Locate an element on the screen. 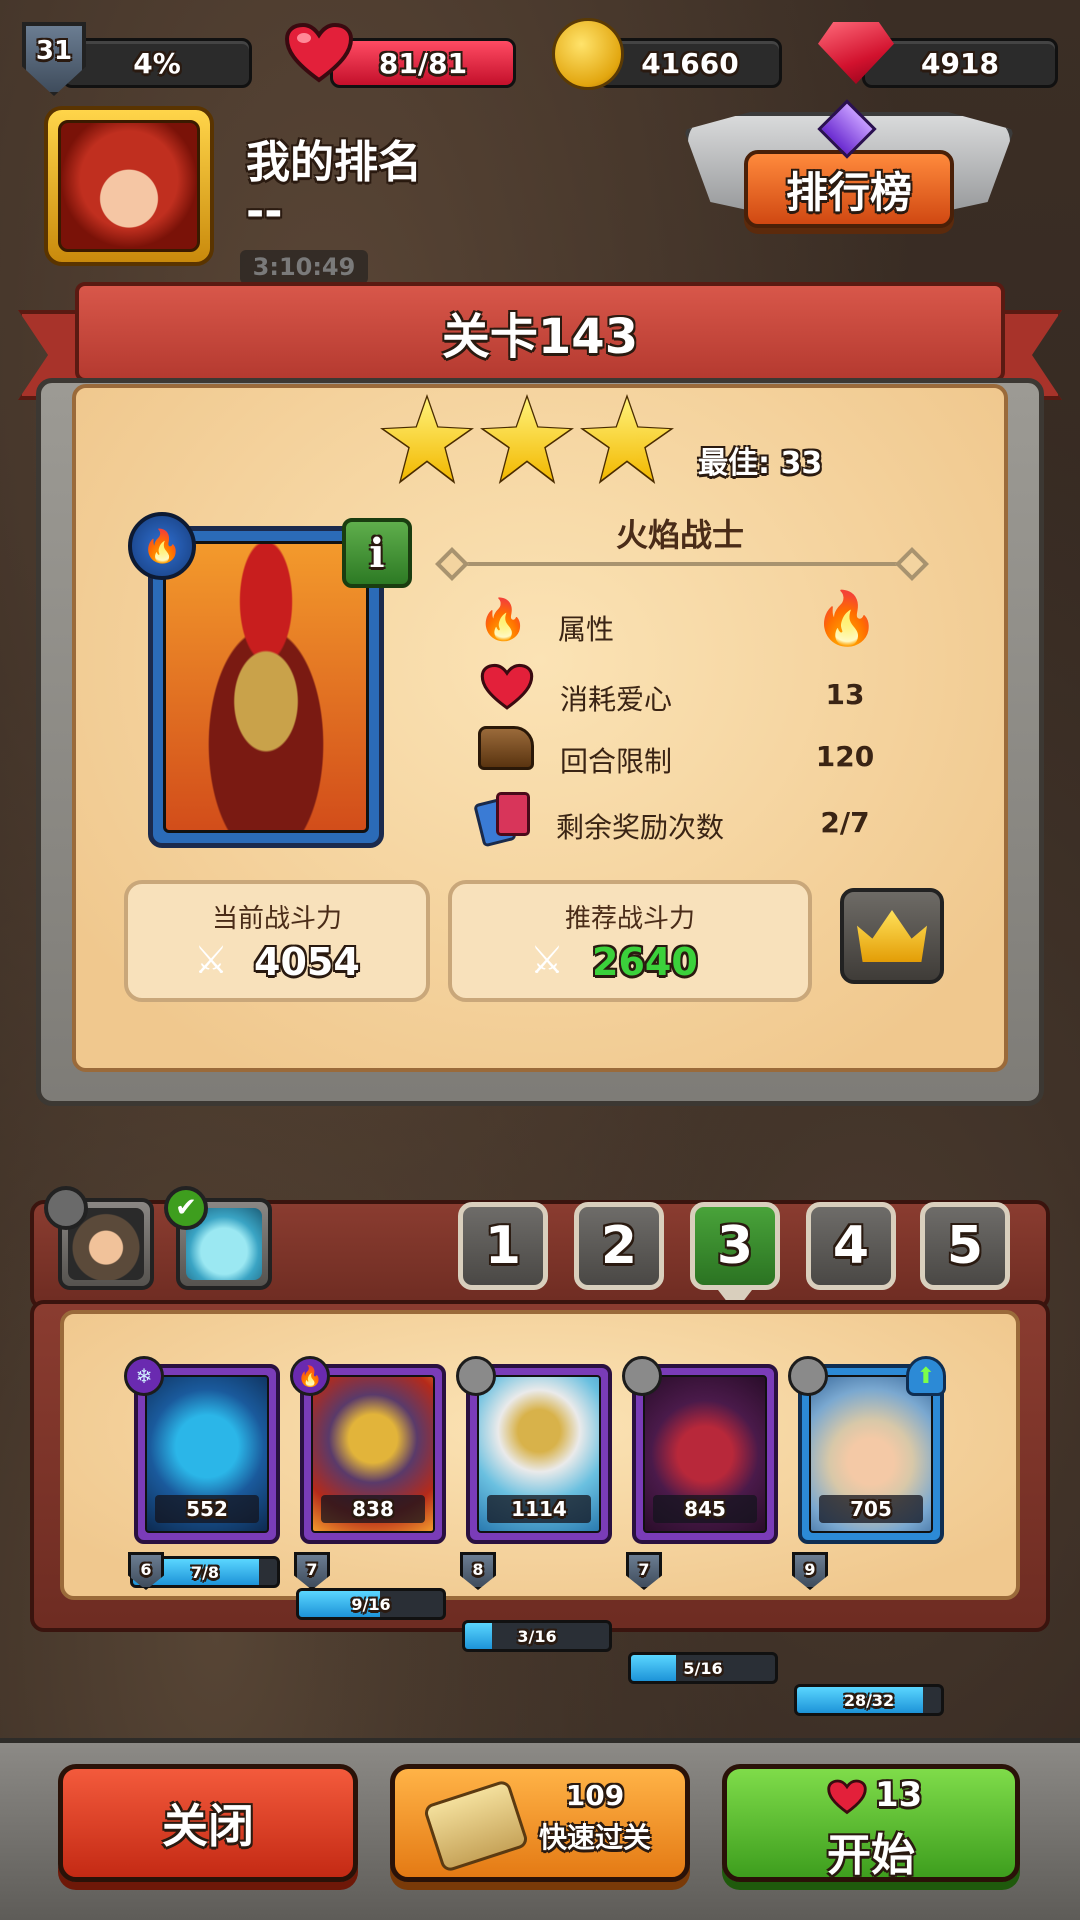  quick-clear-button: 109 快速过关 is located at coordinates (540, 1823).